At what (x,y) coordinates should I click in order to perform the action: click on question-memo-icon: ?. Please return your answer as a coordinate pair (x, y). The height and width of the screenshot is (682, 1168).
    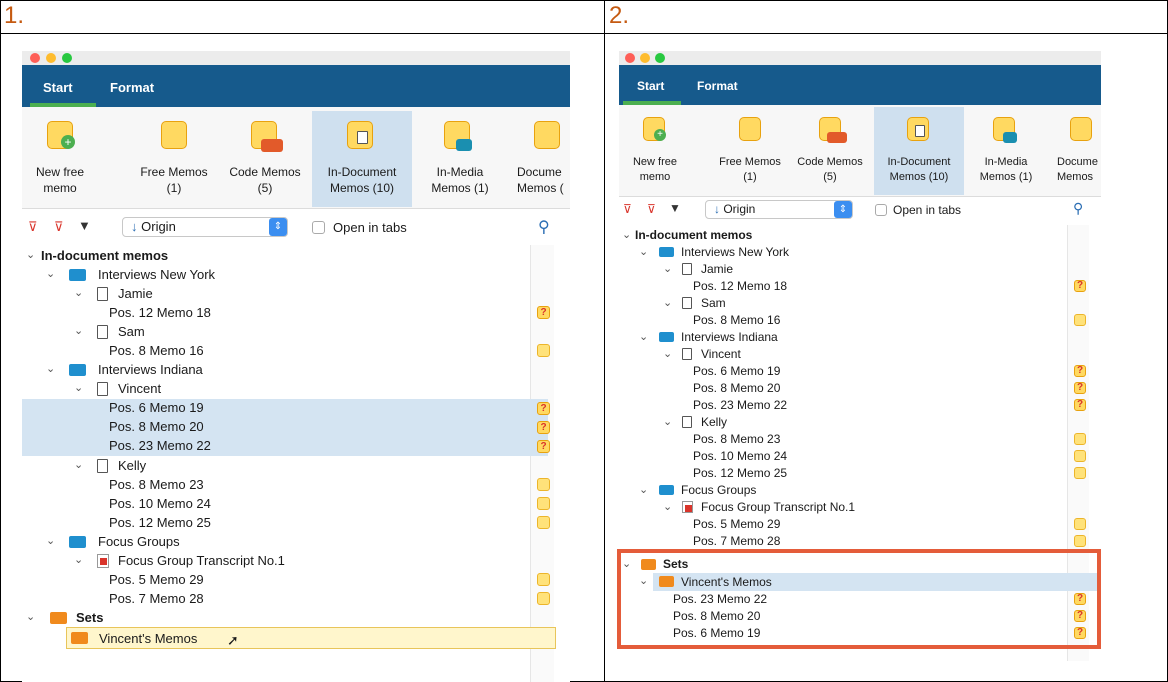
    Looking at the image, I should click on (543, 446).